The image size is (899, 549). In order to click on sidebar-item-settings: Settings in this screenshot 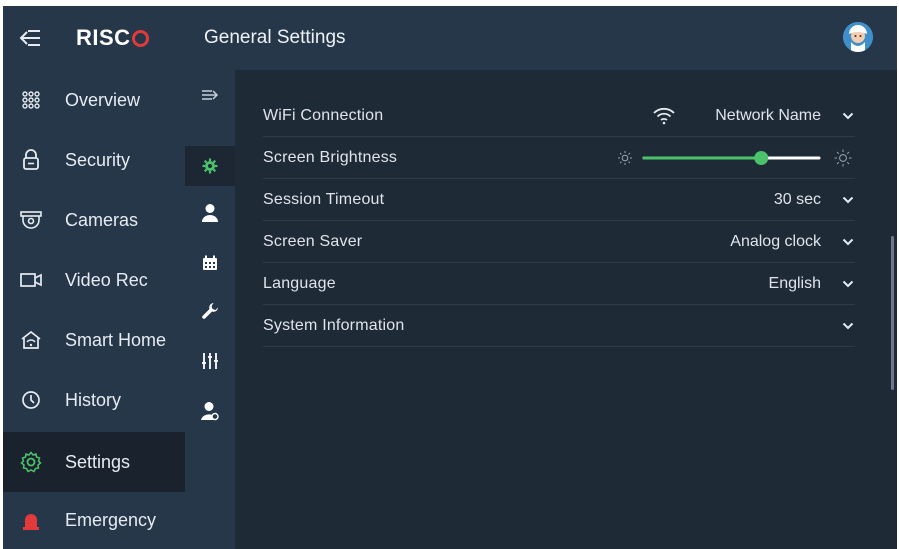, I will do `click(94, 462)`.